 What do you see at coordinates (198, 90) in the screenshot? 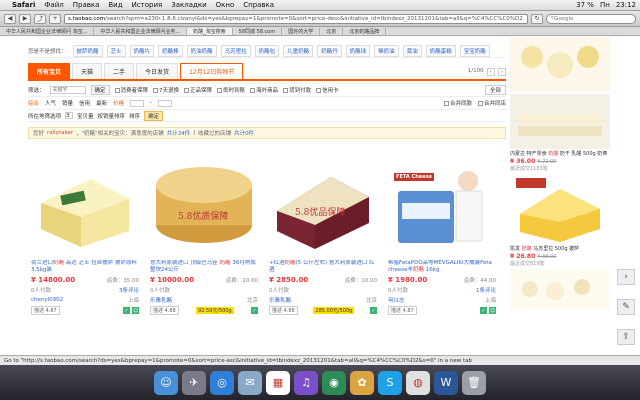
I see `checkbox-authentic: 正品保障` at bounding box center [198, 90].